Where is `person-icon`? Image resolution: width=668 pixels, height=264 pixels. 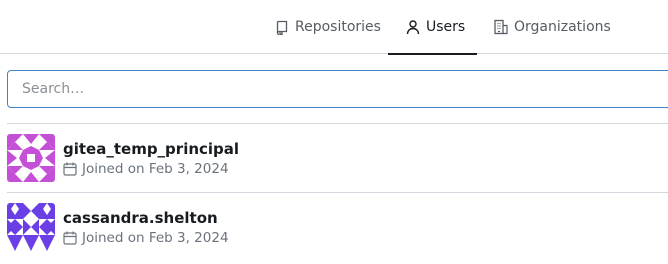 person-icon is located at coordinates (413, 27).